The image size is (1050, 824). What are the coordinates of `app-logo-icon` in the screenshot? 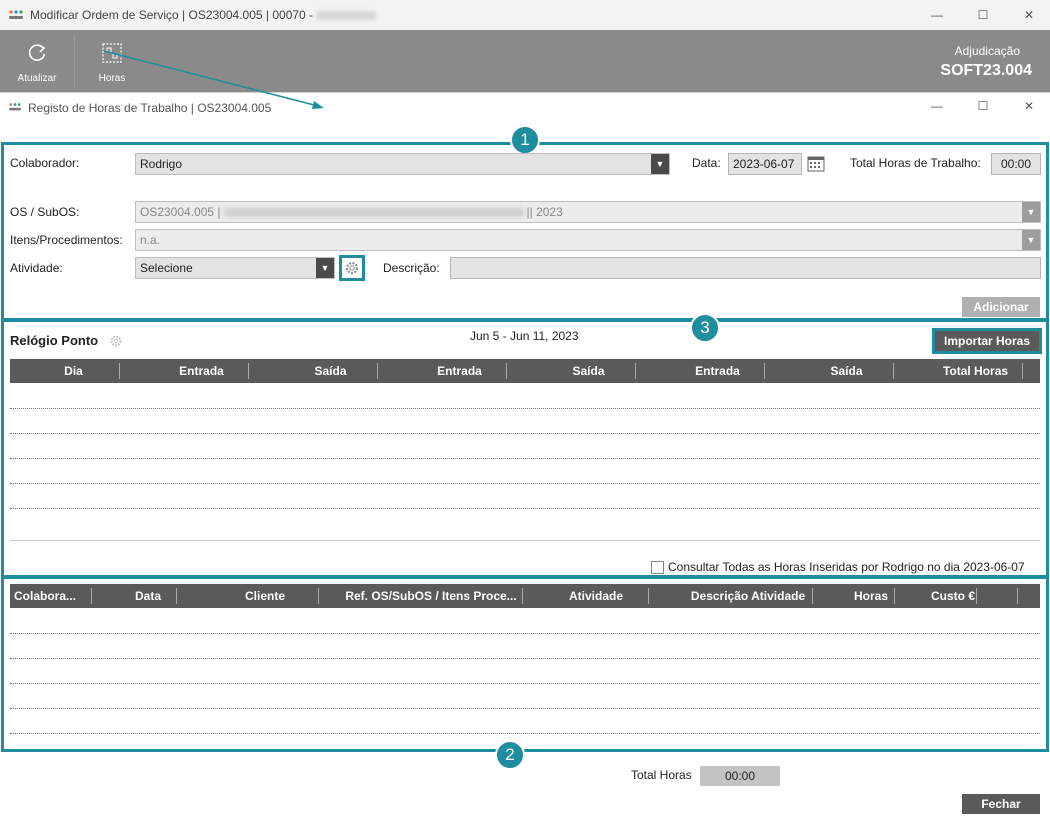 It's located at (16, 14).